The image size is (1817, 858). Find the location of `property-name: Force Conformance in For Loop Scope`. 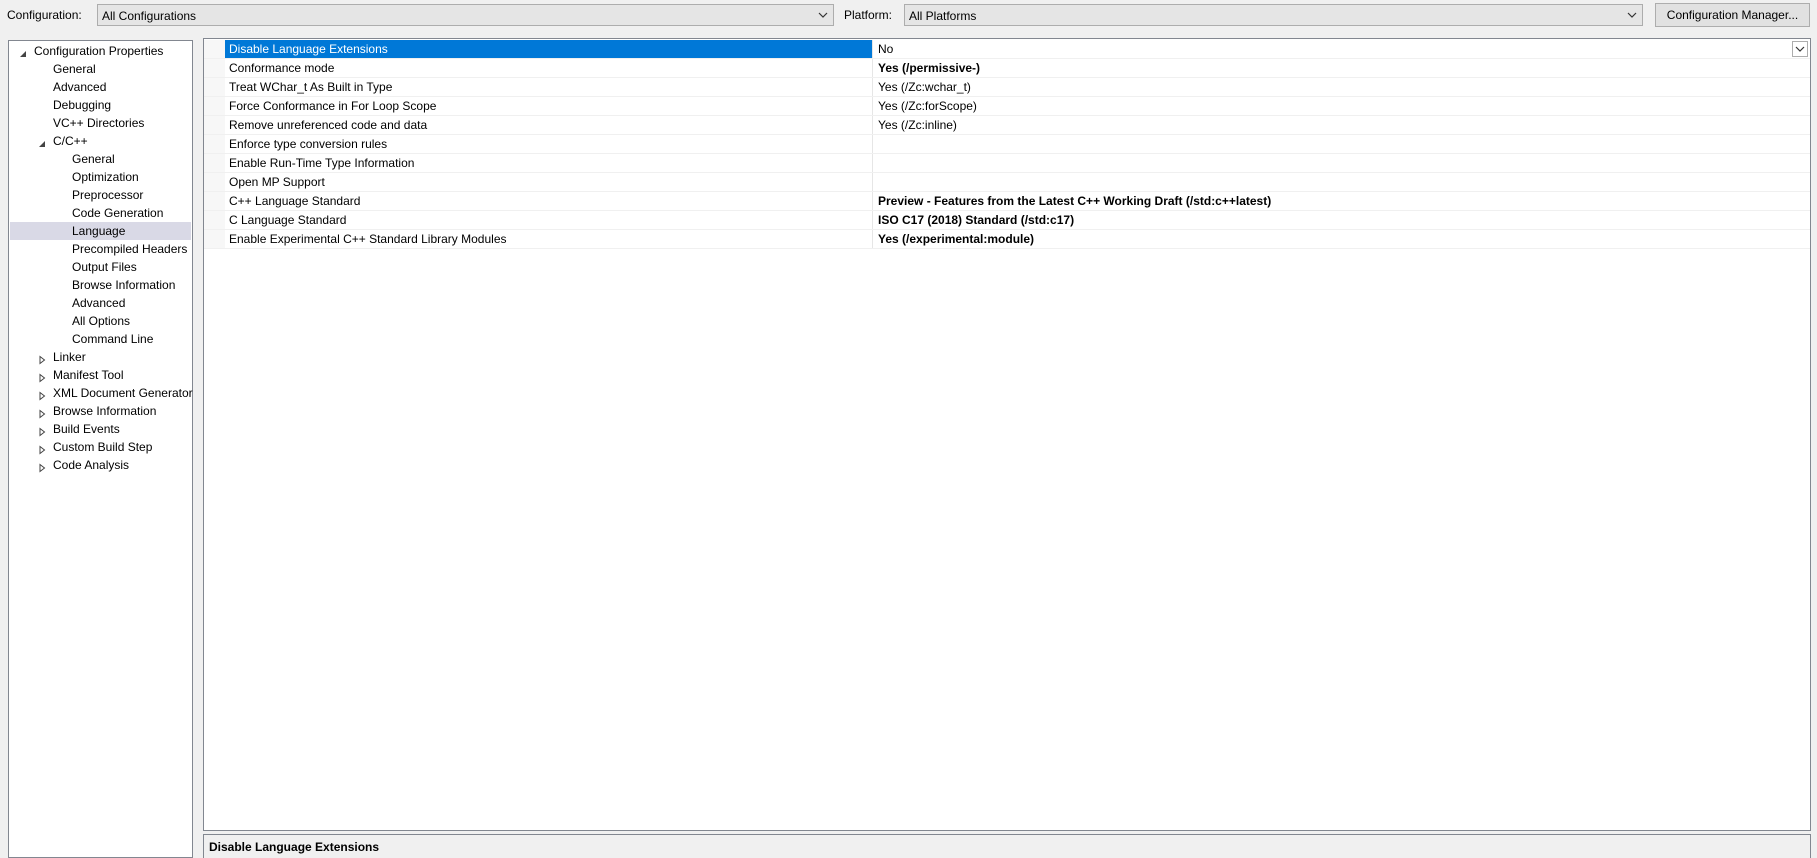

property-name: Force Conformance in For Loop Scope is located at coordinates (549, 106).